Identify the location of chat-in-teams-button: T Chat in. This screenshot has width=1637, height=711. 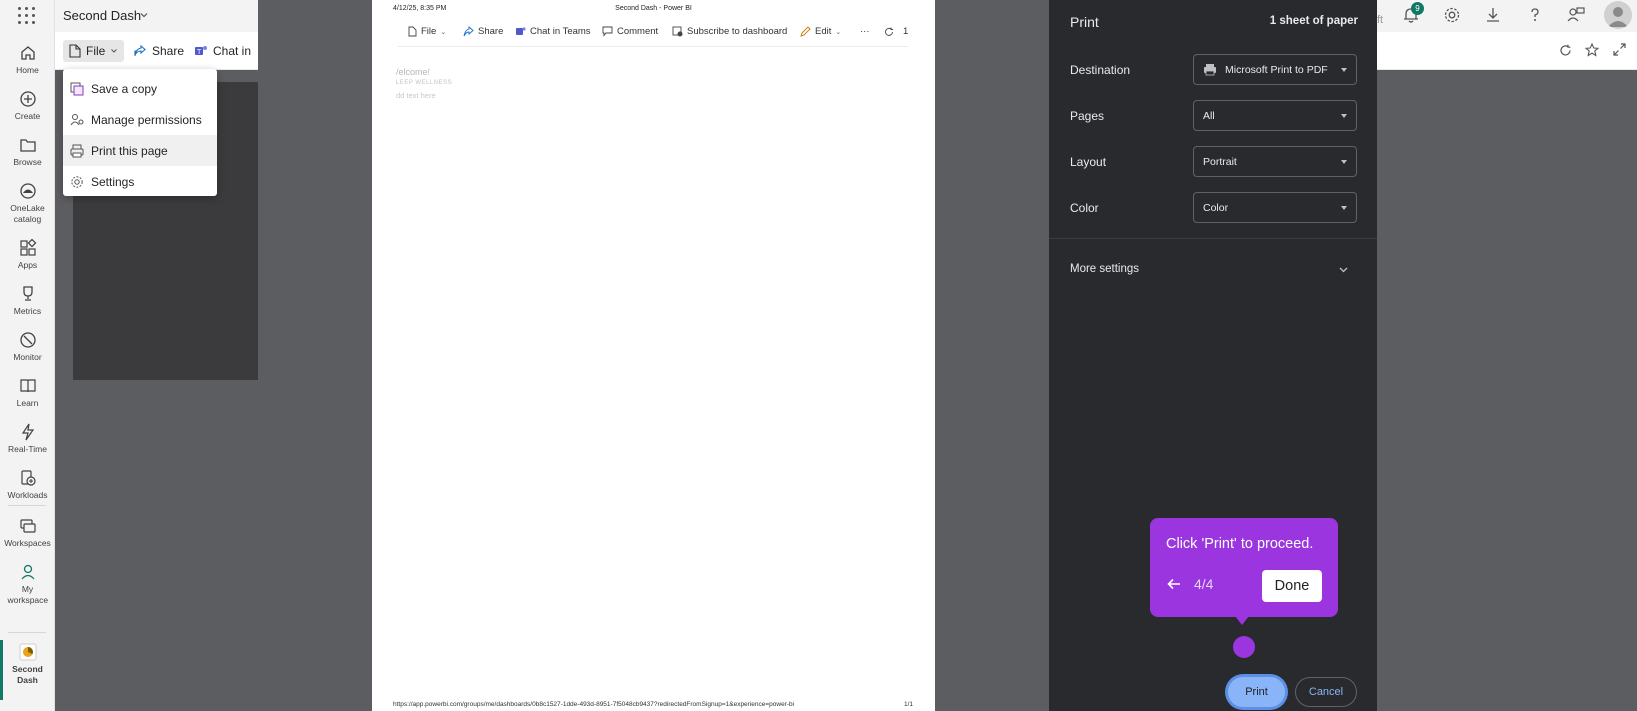
(222, 51).